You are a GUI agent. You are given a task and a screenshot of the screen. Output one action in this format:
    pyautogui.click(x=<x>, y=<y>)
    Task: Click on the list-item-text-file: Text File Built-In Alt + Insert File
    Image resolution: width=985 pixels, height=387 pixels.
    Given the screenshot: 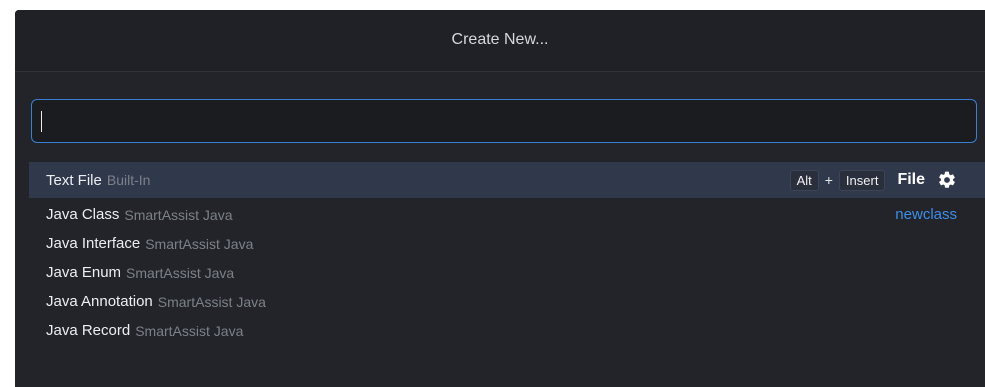 What is the action you would take?
    pyautogui.click(x=507, y=180)
    